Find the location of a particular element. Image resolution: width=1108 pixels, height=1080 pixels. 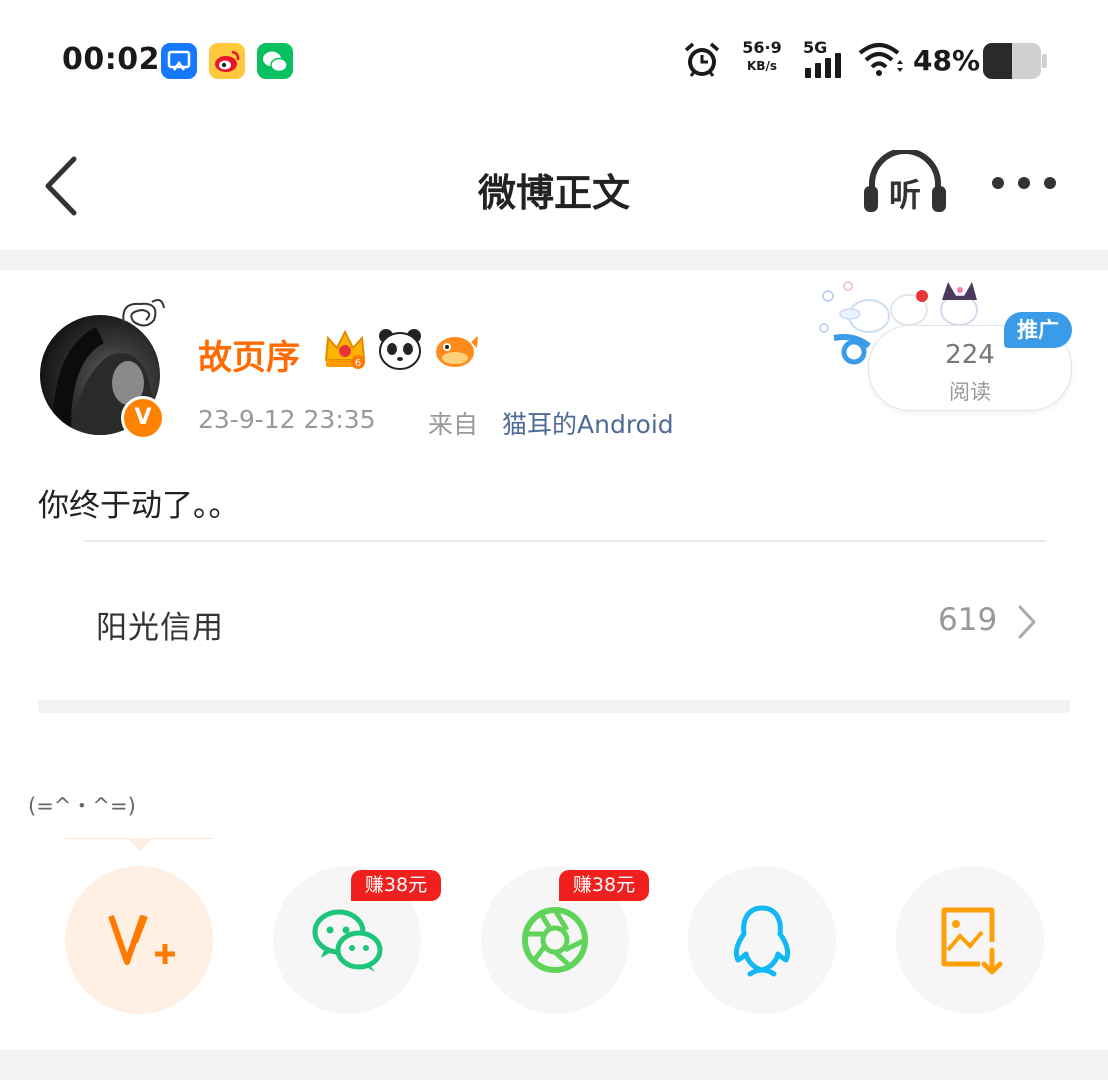

fish-badge-icon is located at coordinates (455, 352).